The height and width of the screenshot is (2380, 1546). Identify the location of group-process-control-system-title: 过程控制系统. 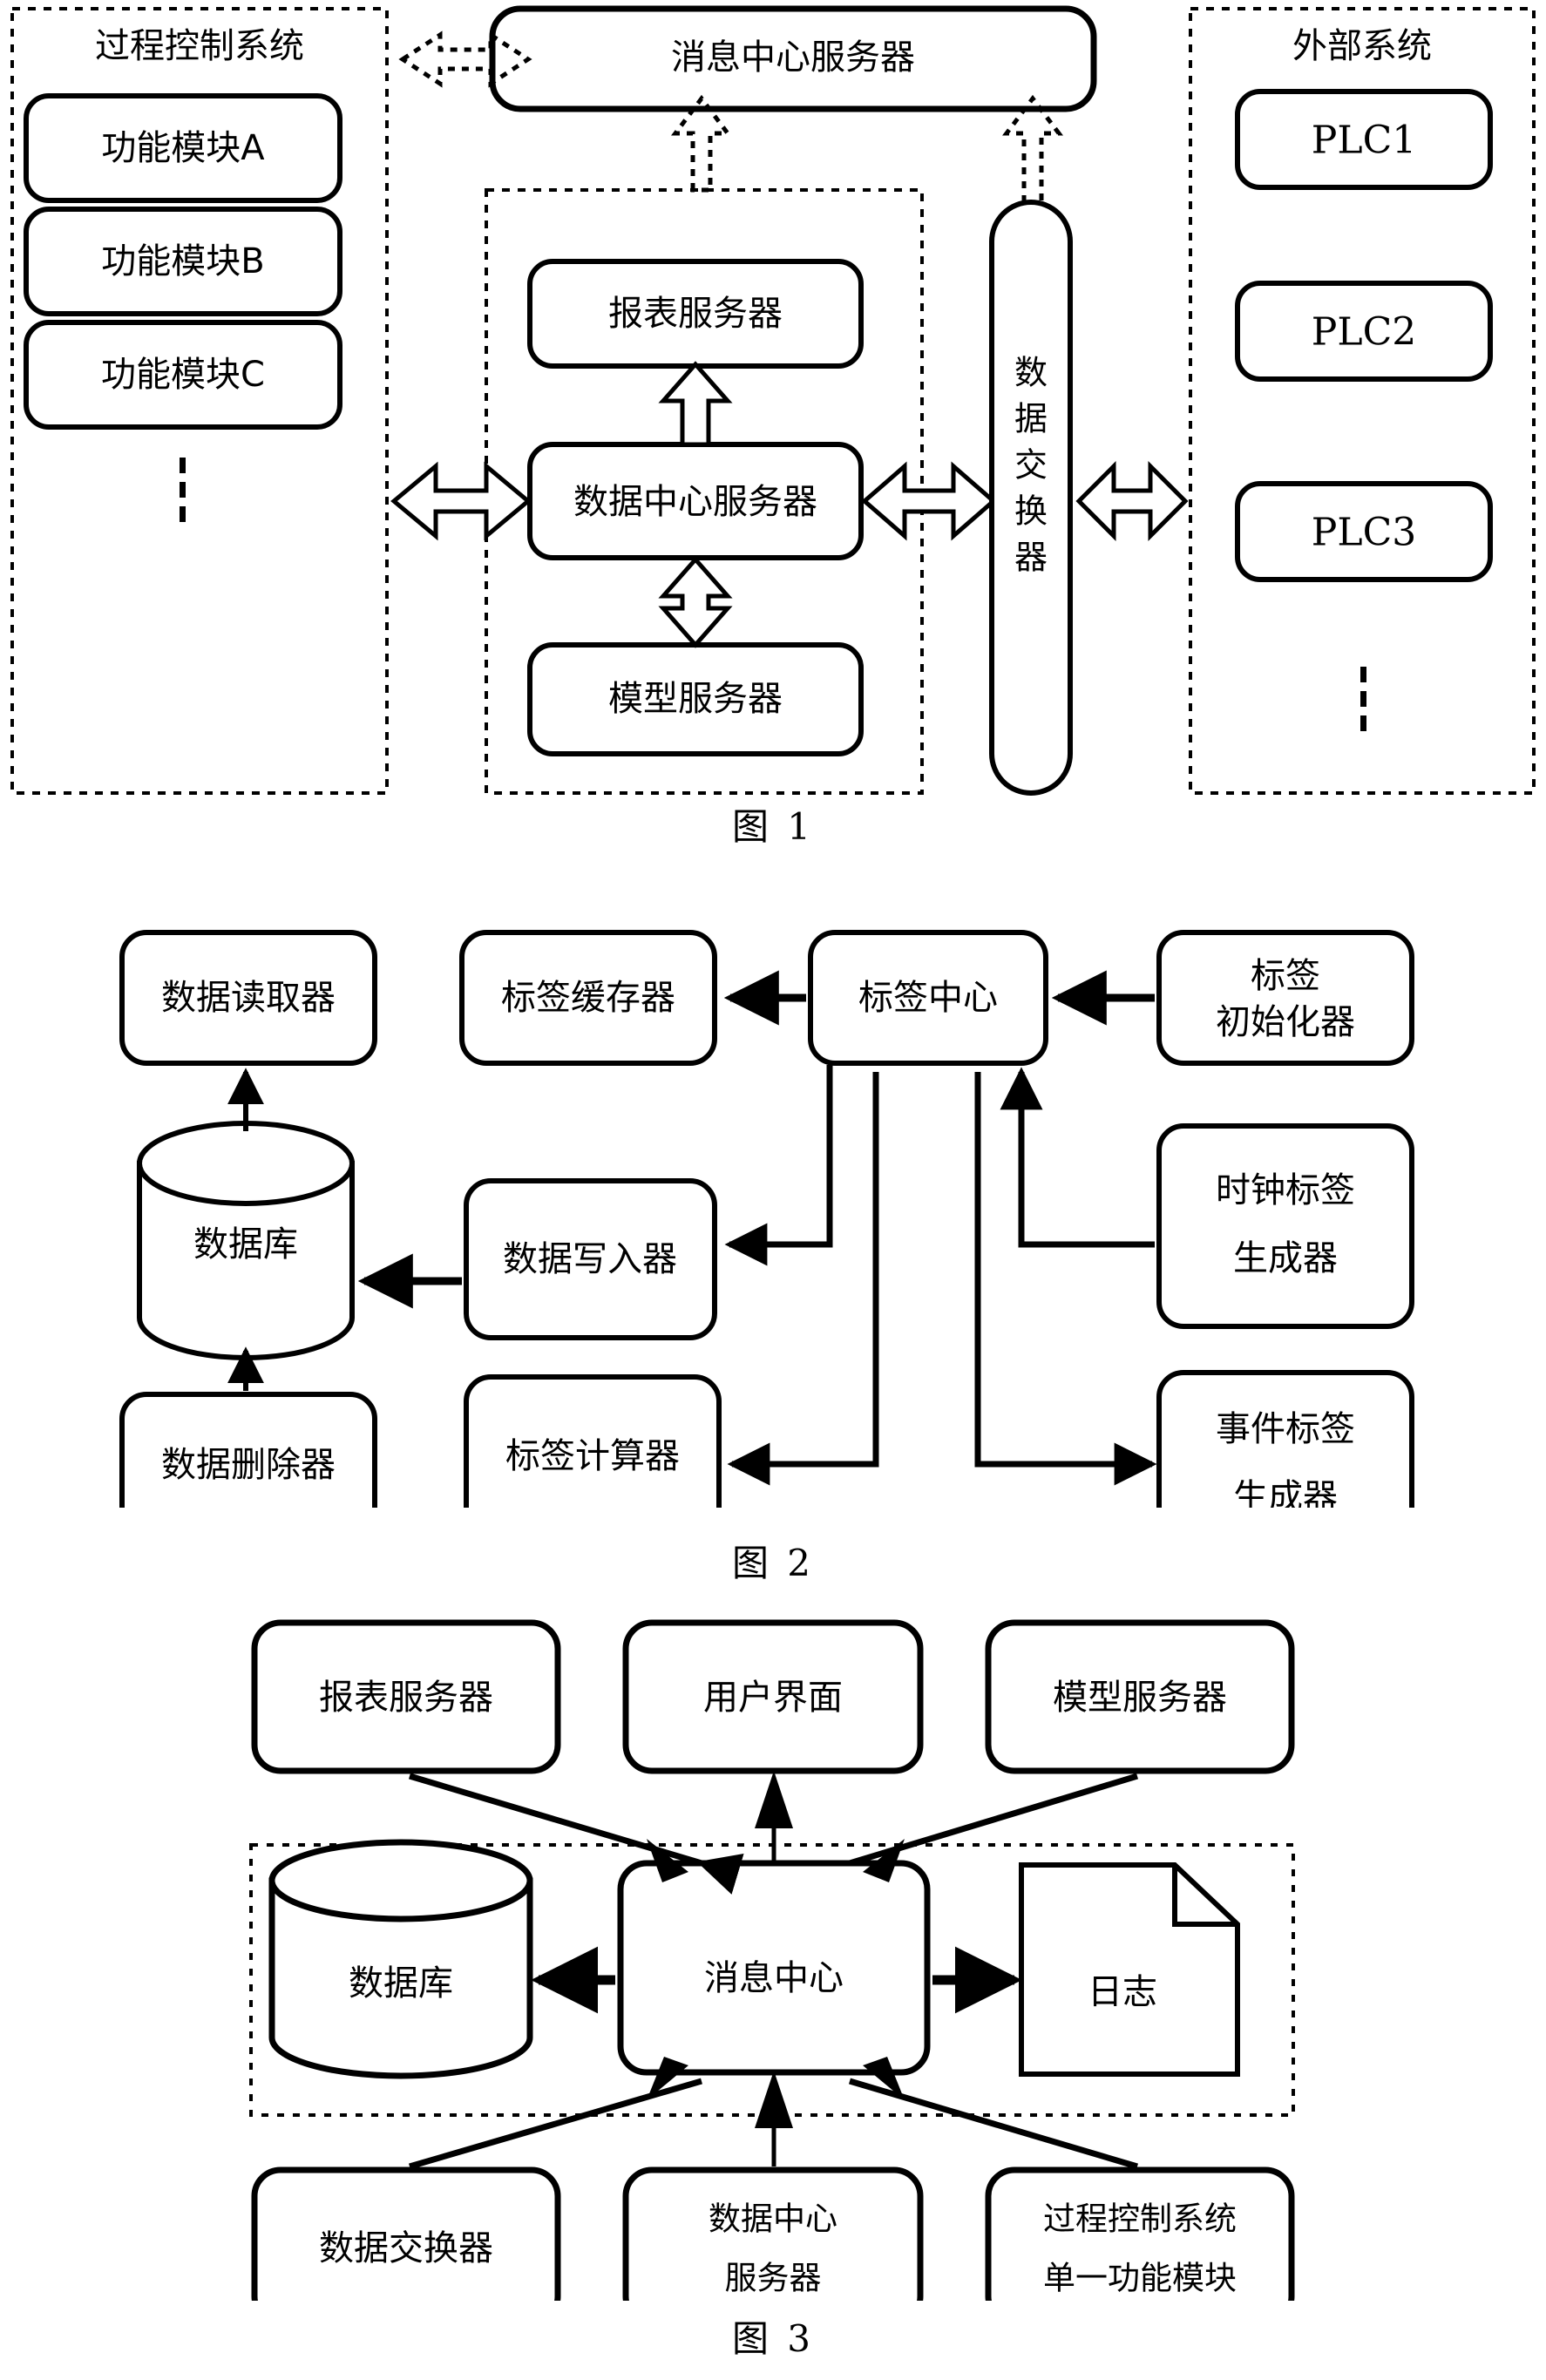
(199, 46).